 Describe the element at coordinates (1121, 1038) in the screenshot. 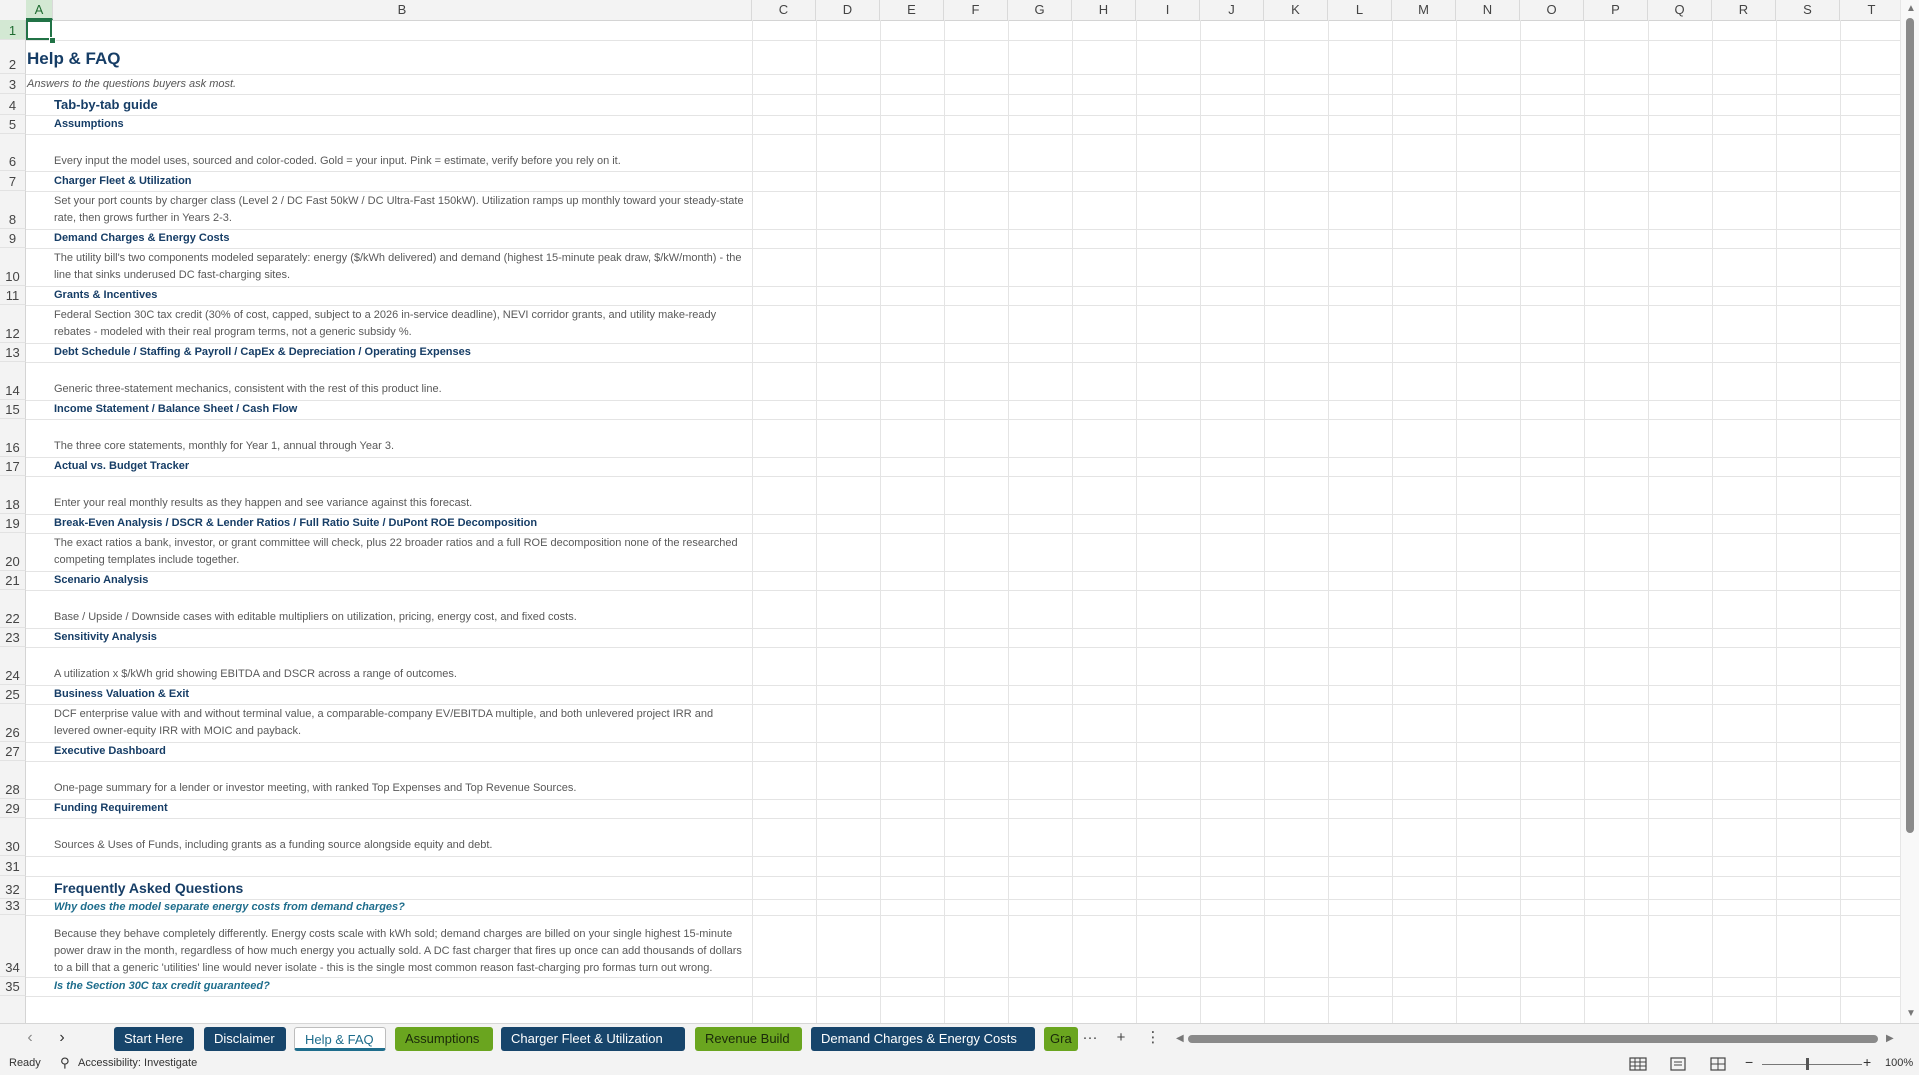

I see `plus-icon: +` at that location.